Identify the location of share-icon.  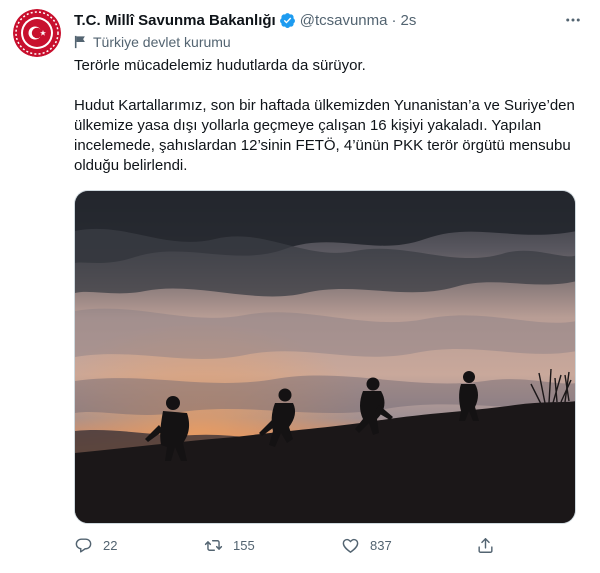
(485, 545).